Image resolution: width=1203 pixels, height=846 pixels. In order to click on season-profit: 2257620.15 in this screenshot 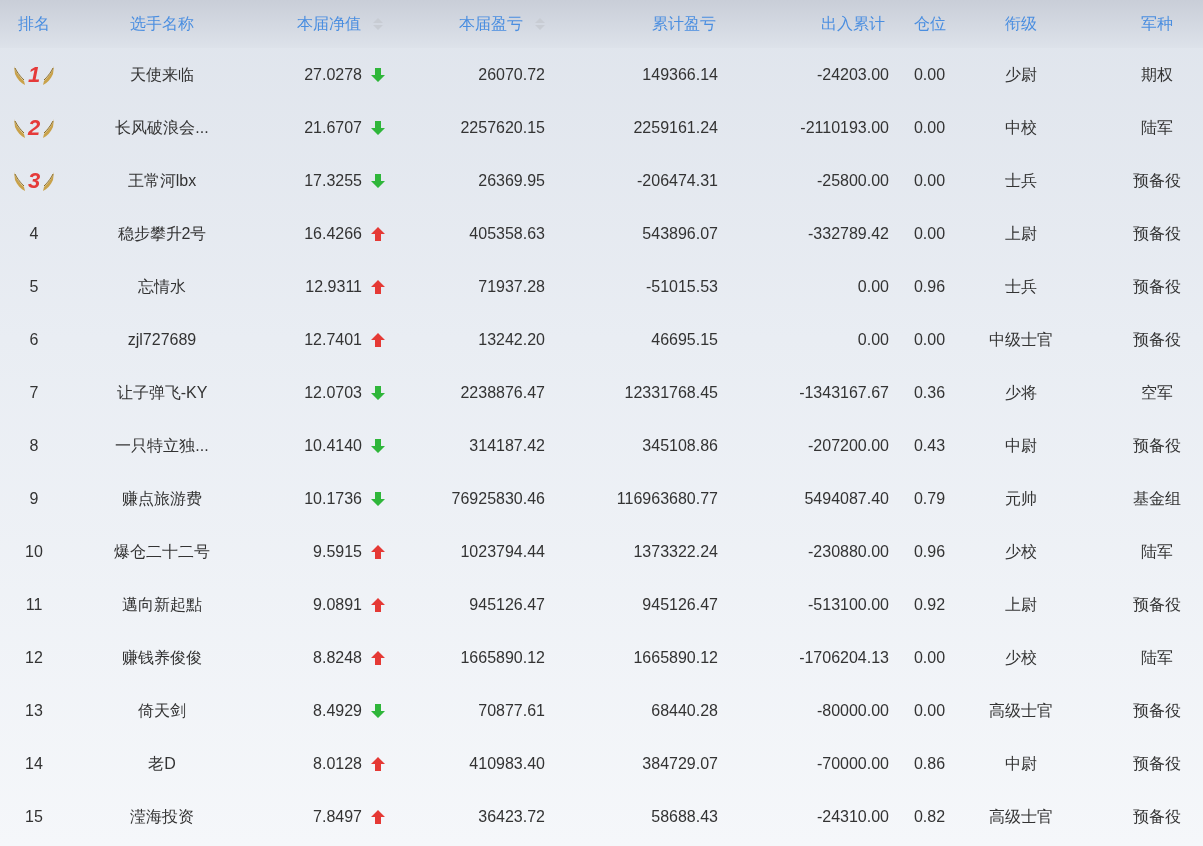, I will do `click(502, 127)`.